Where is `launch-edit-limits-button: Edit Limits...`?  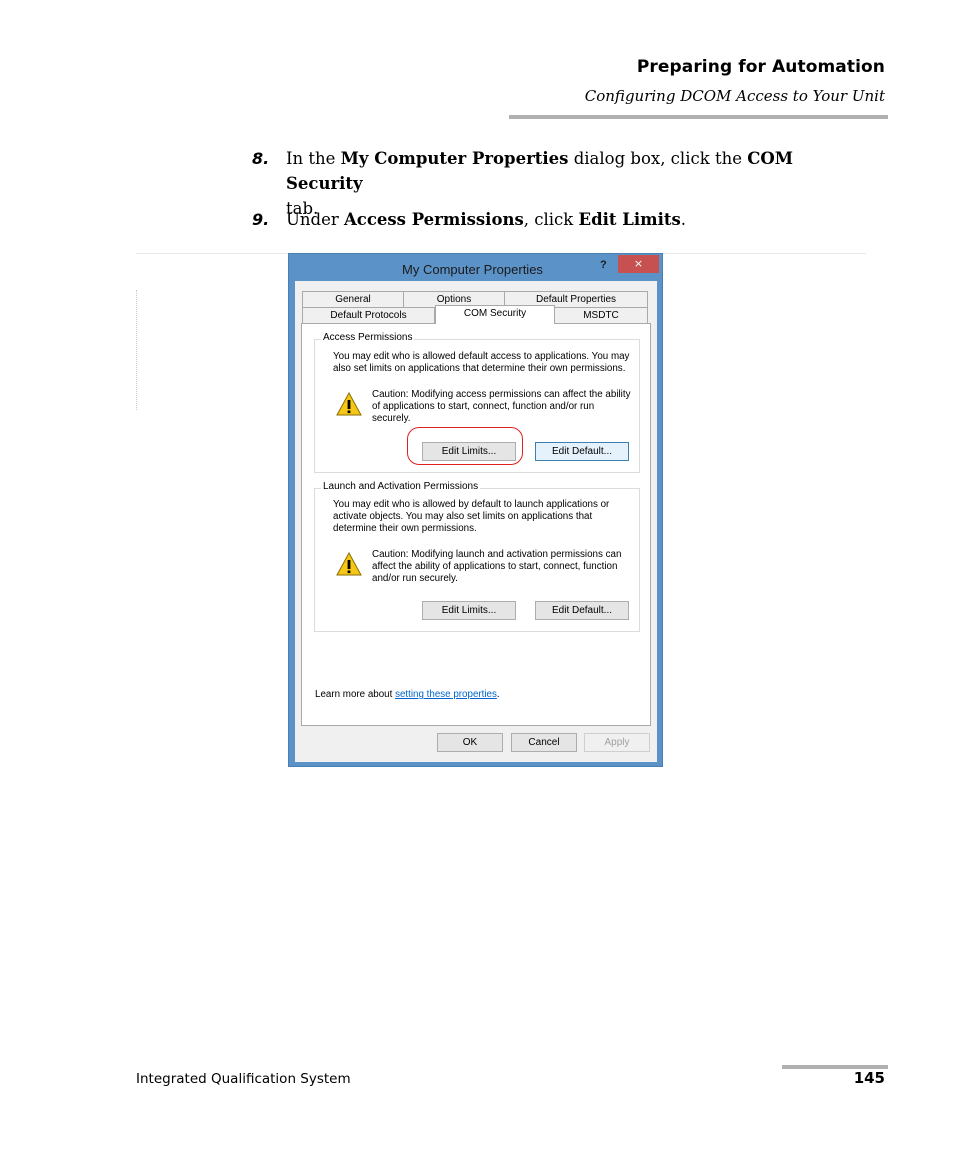
launch-edit-limits-button: Edit Limits... is located at coordinates (469, 610).